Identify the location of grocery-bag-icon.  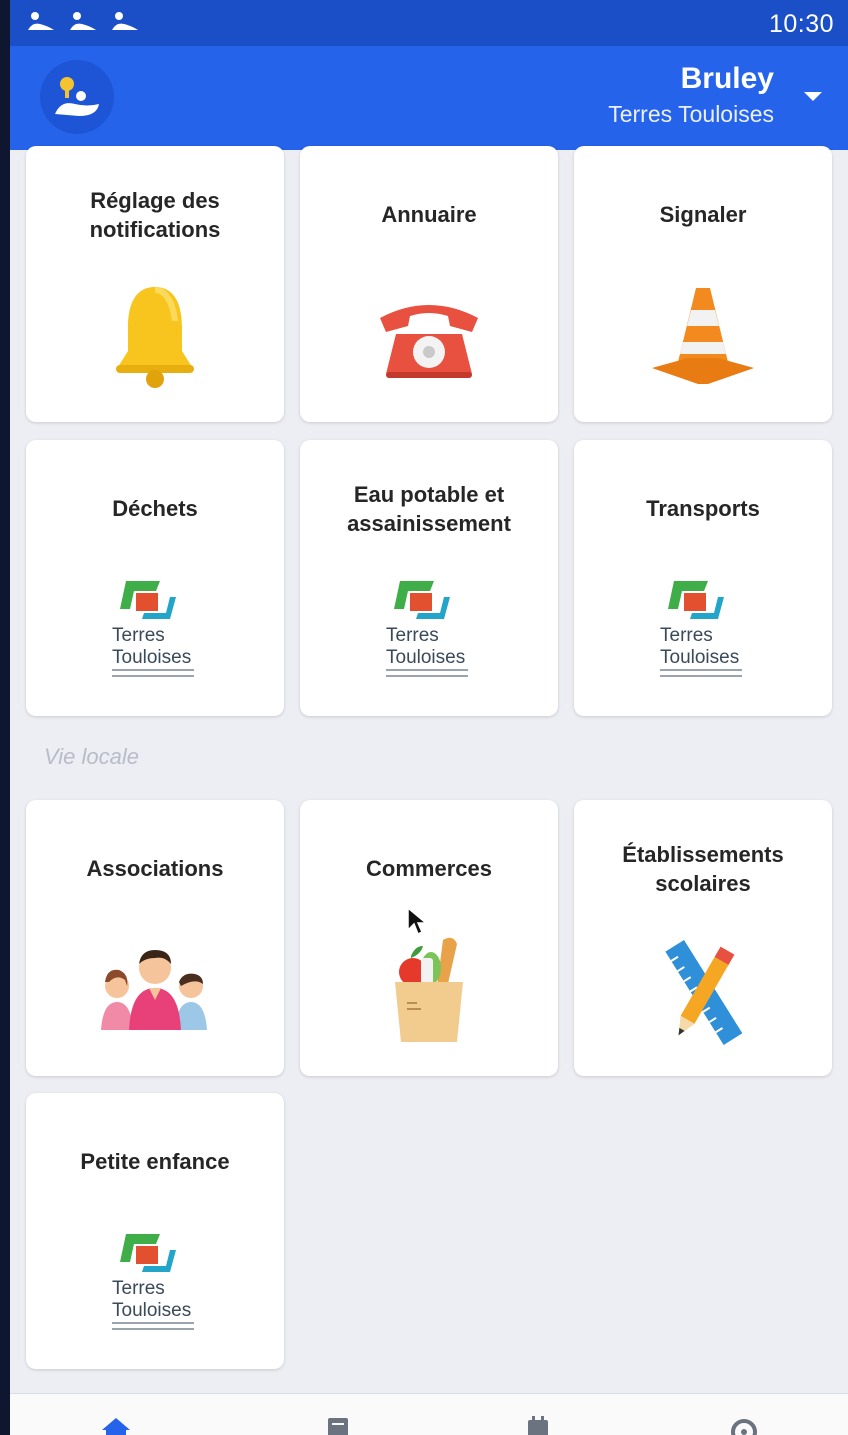
(429, 989).